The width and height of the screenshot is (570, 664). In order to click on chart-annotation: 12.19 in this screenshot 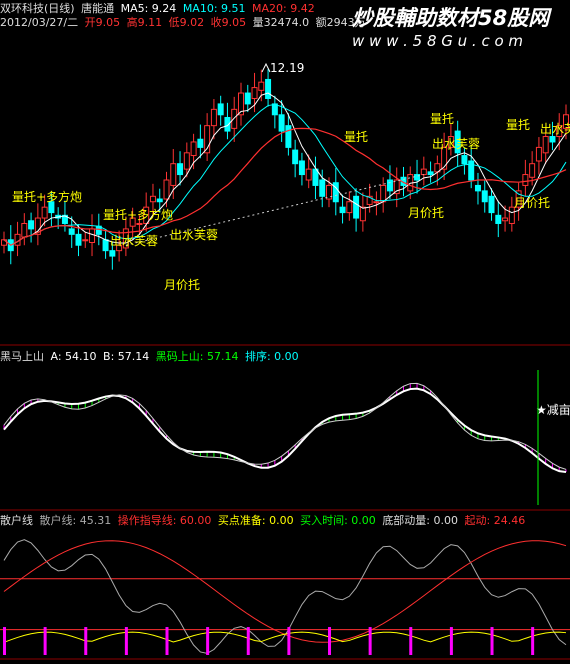, I will do `click(287, 68)`.